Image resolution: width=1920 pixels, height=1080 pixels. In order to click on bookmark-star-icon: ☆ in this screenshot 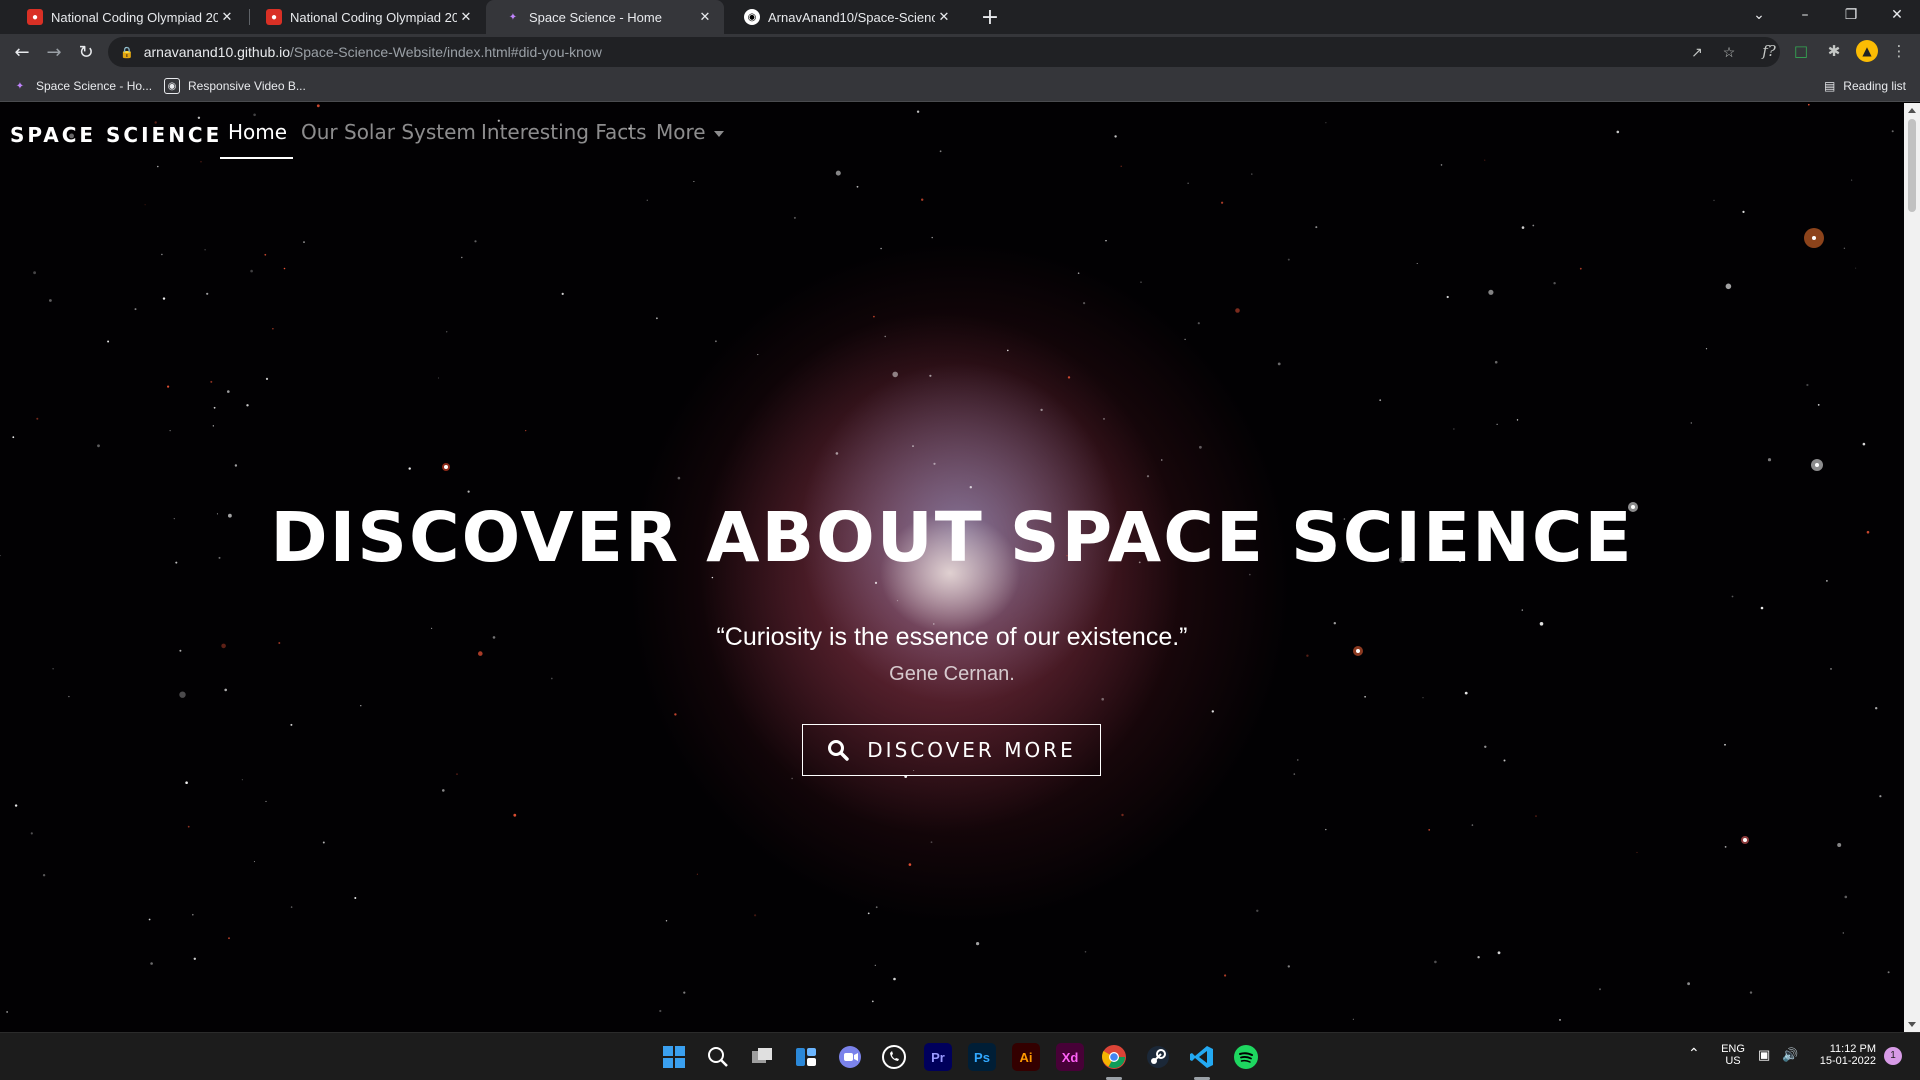, I will do `click(1729, 52)`.